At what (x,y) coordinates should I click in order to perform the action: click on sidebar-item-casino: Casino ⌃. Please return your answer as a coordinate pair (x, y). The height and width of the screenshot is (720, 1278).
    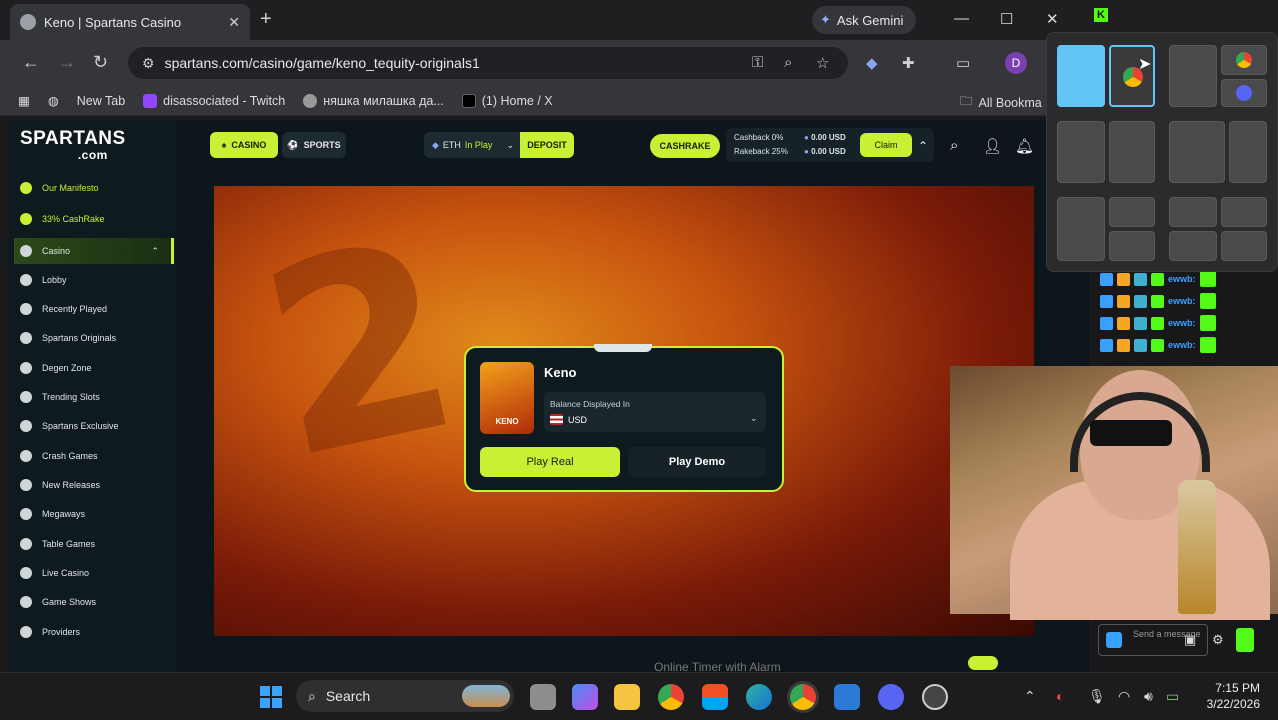
    Looking at the image, I should click on (94, 251).